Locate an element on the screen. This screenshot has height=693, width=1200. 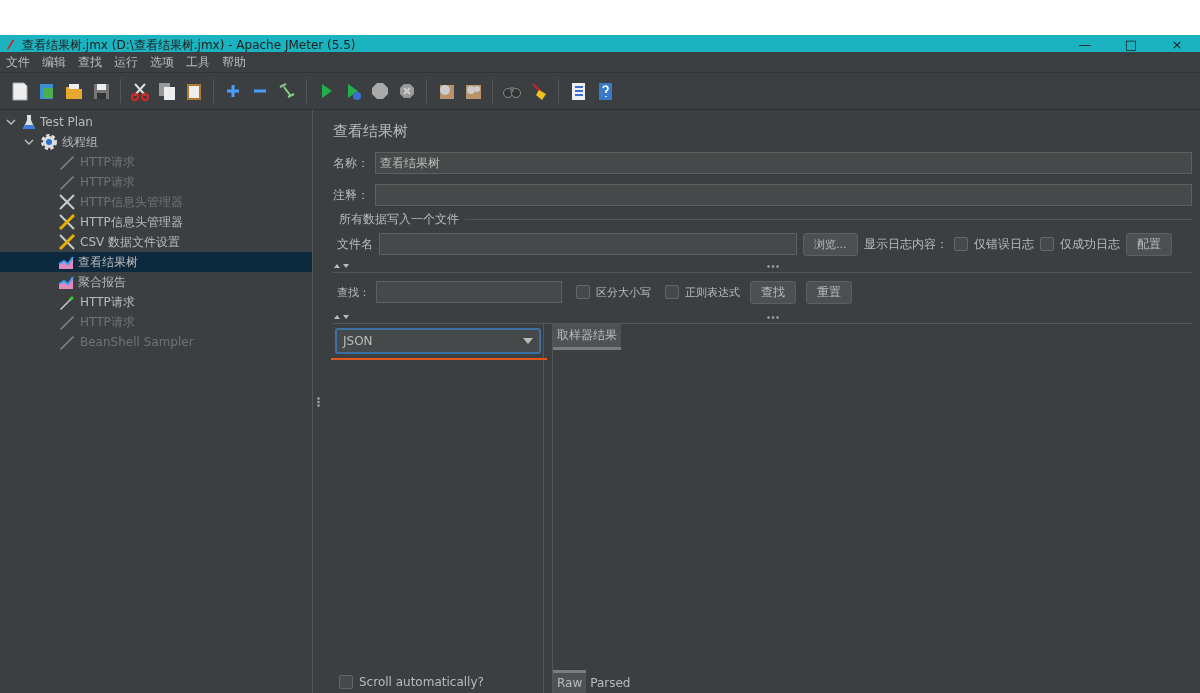
copy-icon is located at coordinates (167, 91).